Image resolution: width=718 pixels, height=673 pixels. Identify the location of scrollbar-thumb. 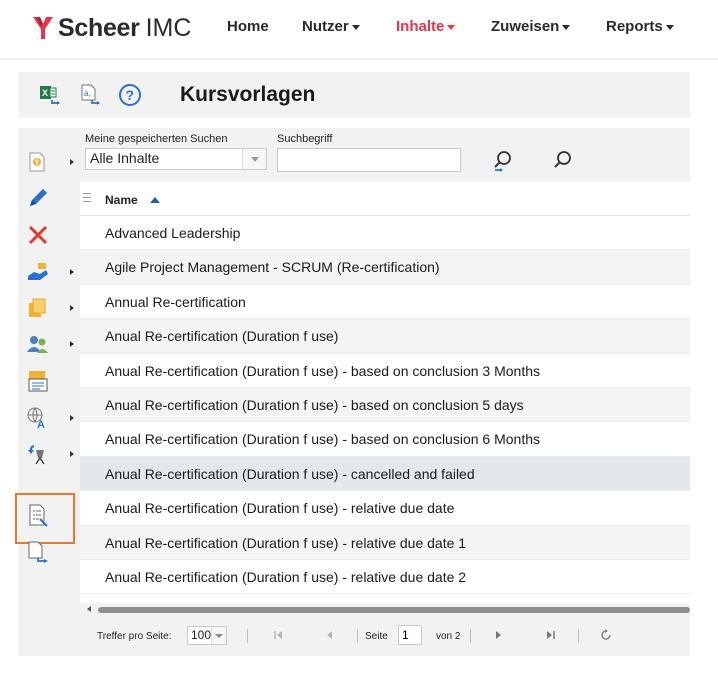
(394, 610).